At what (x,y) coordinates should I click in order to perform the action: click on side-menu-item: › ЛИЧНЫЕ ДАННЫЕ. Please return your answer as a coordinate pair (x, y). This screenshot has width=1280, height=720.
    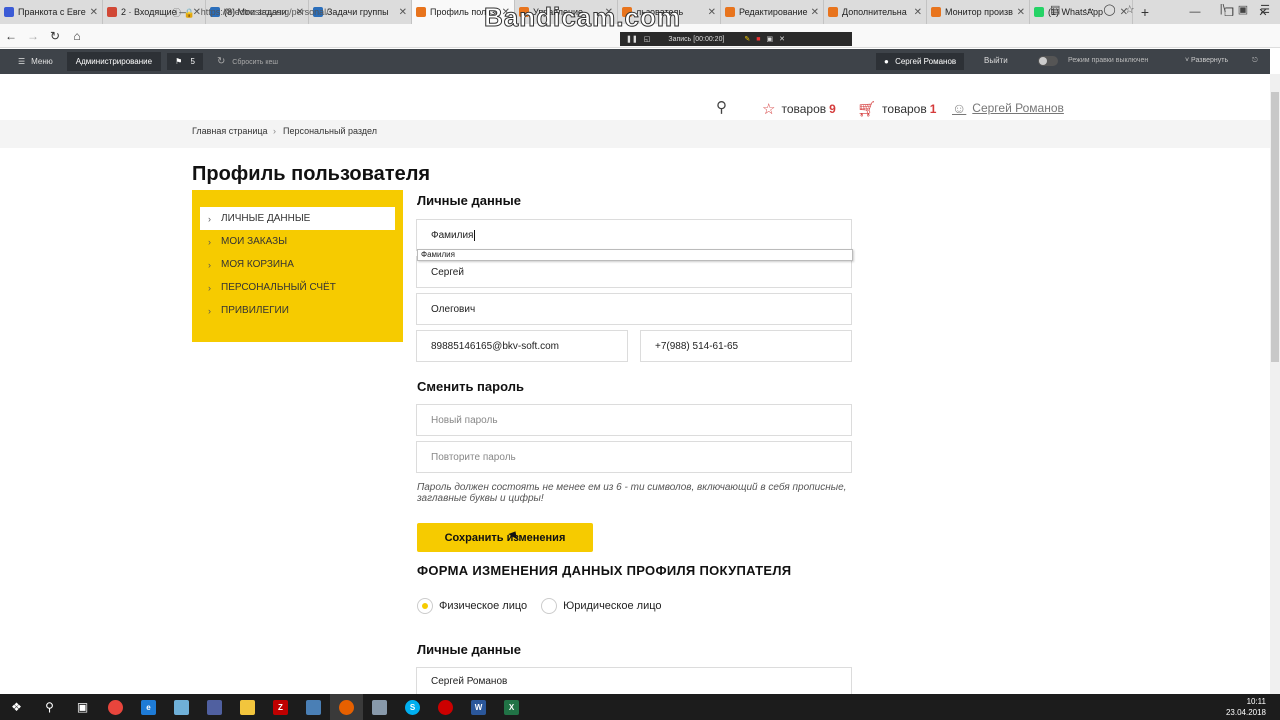
    Looking at the image, I should click on (297, 218).